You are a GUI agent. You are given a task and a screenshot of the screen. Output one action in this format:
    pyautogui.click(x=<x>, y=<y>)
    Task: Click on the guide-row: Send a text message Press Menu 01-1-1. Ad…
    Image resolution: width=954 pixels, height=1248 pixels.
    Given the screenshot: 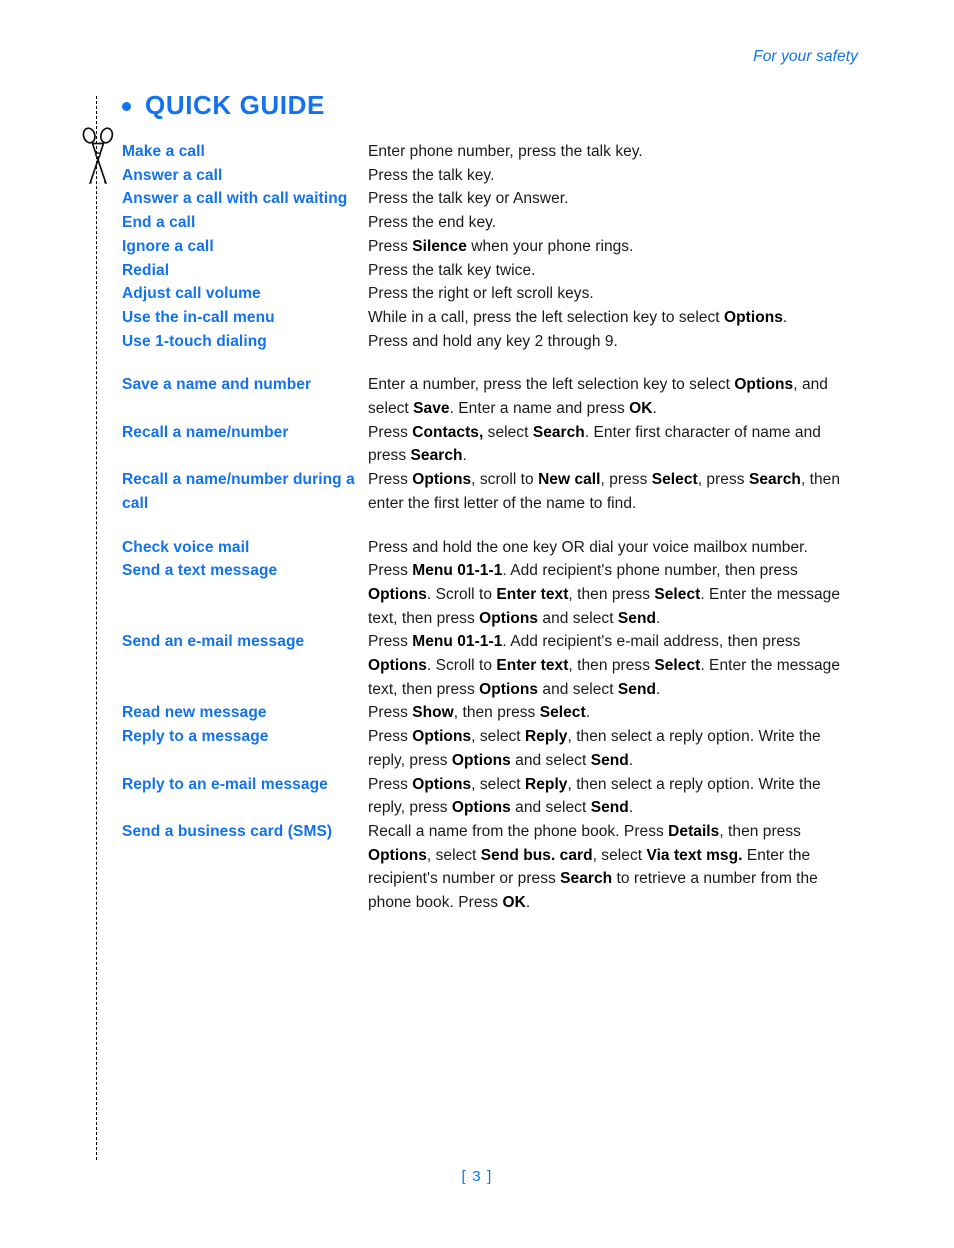 What is the action you would take?
    pyautogui.click(x=492, y=594)
    